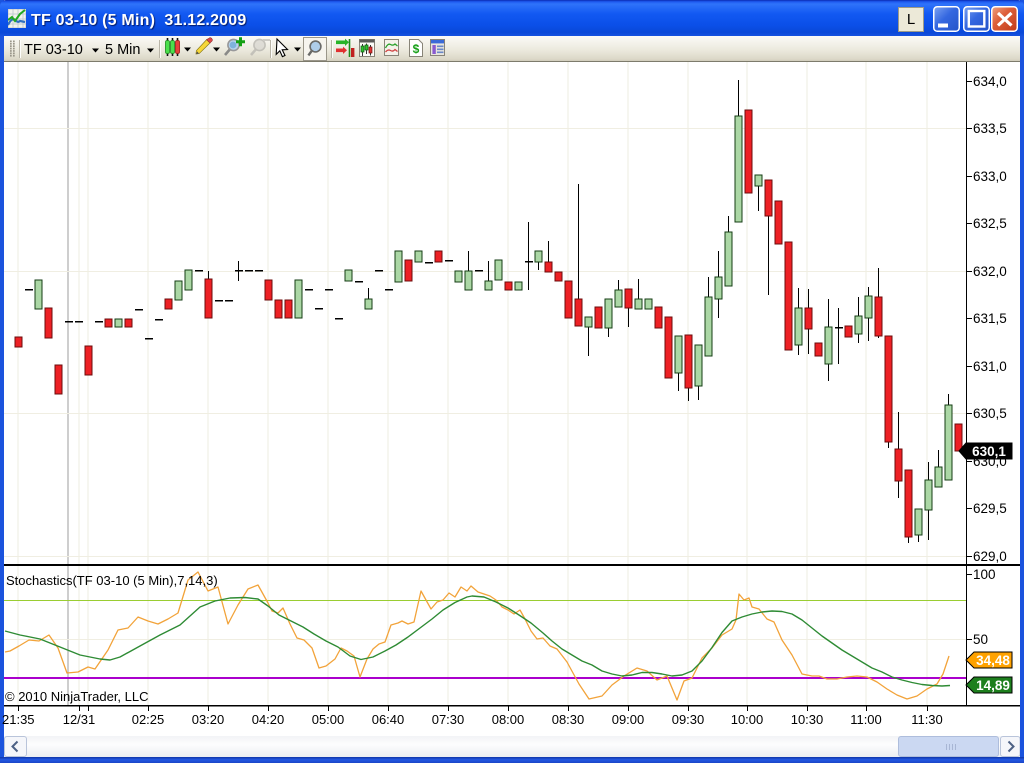 The width and height of the screenshot is (1024, 763). Describe the element at coordinates (508, 719) in the screenshot. I see `svg-text: 08:00` at that location.